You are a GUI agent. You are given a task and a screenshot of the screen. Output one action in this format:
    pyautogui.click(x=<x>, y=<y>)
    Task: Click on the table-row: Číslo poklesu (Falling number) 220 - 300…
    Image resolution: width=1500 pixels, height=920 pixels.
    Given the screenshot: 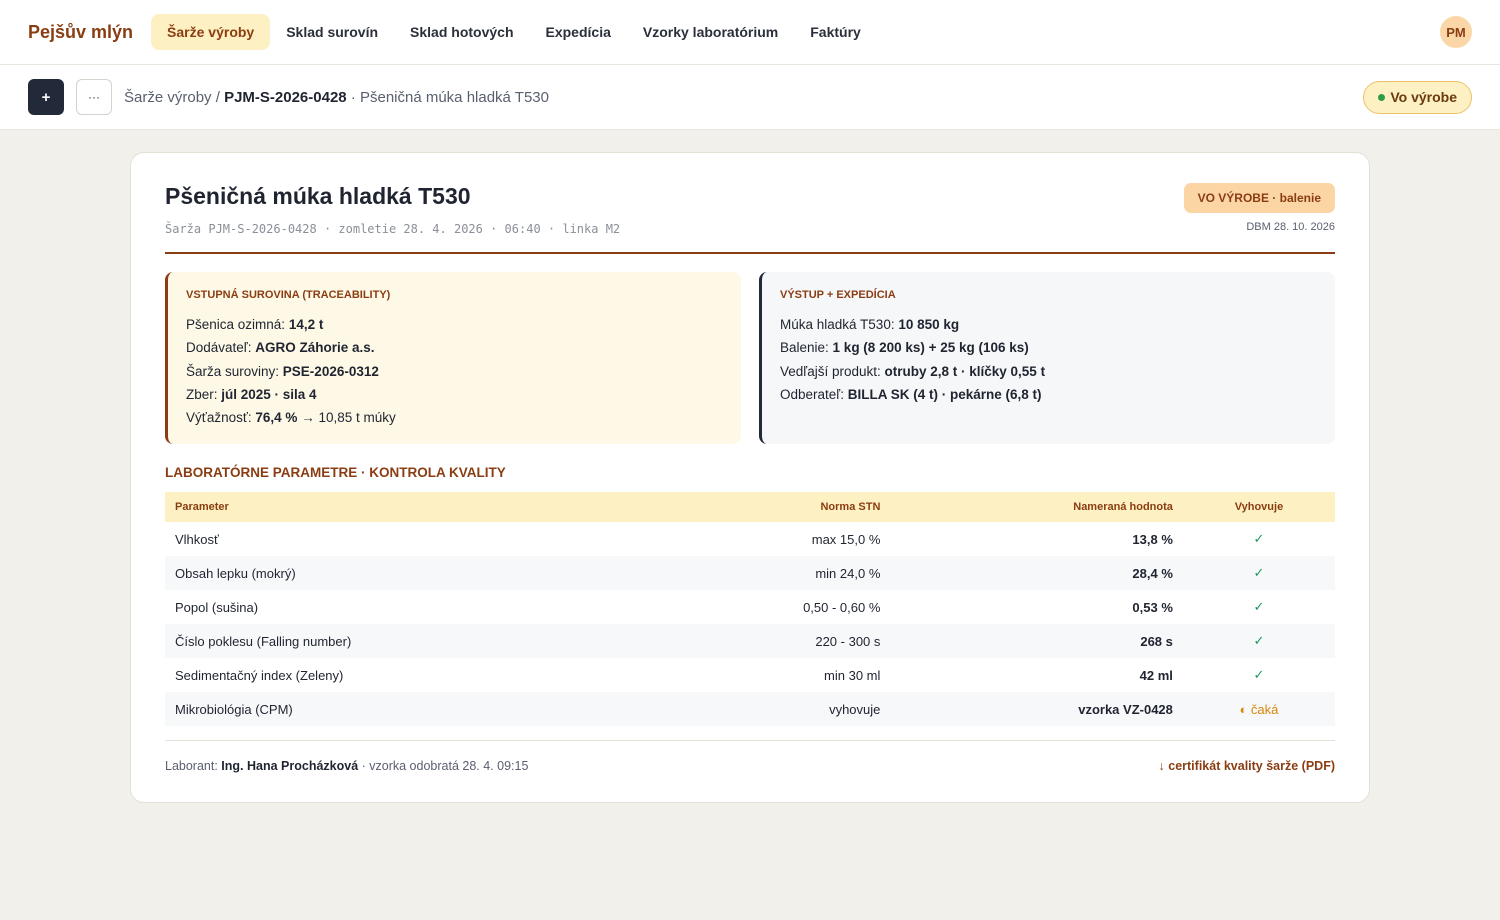 What is the action you would take?
    pyautogui.click(x=750, y=641)
    